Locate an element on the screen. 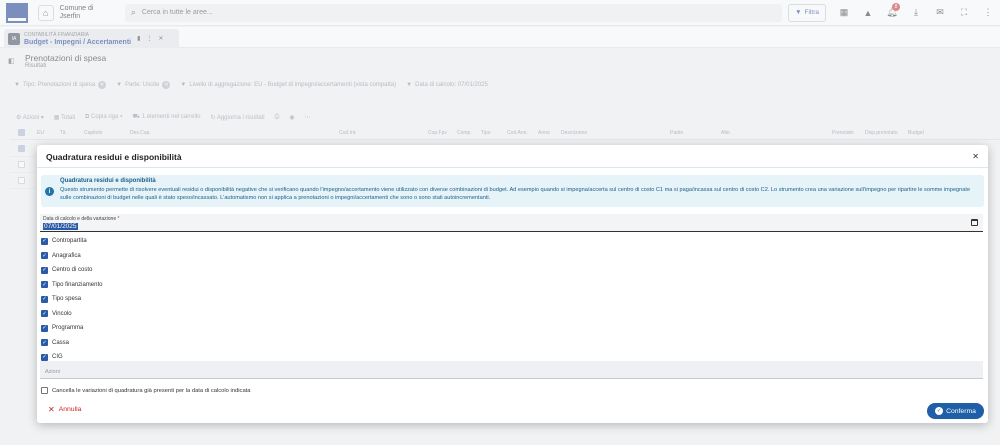 The height and width of the screenshot is (445, 1000). info-icon: i is located at coordinates (49, 191).